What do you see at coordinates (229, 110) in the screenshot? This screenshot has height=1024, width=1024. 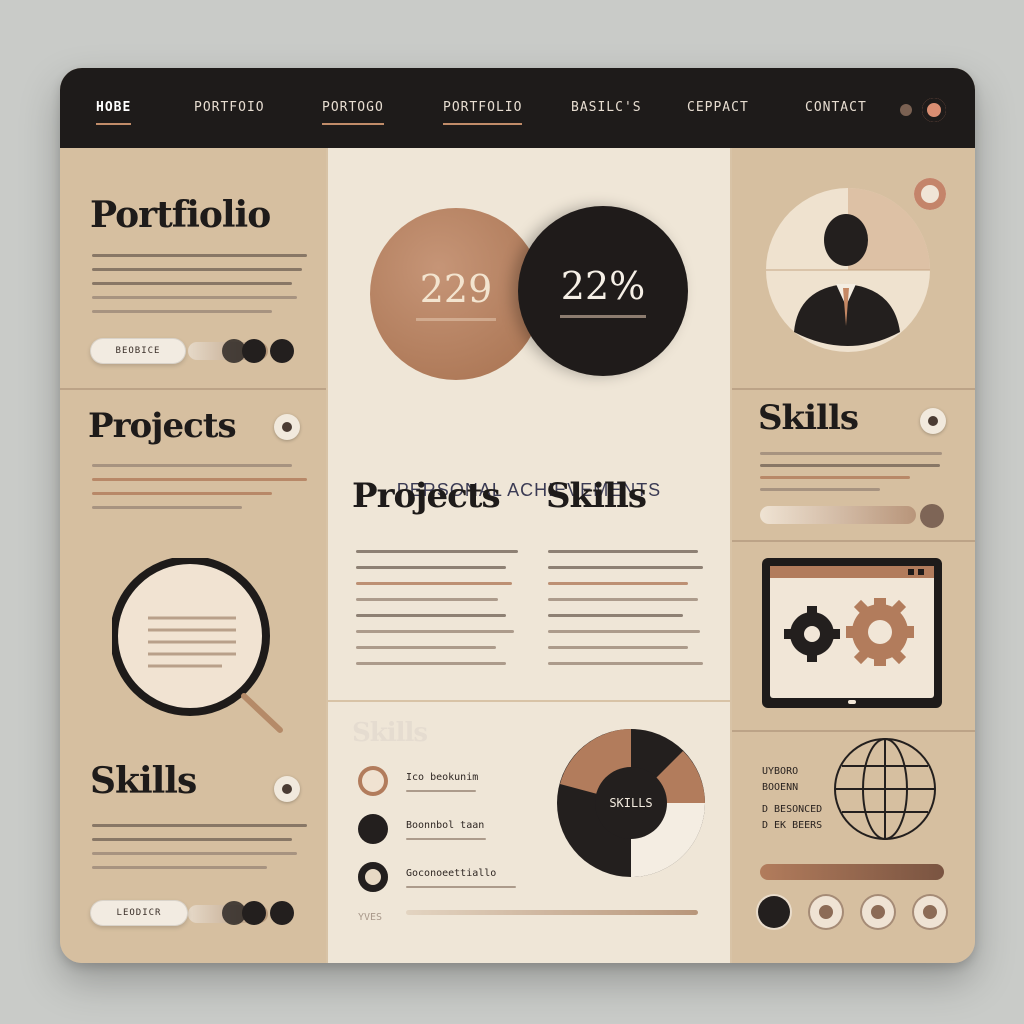 I see `nav-item-portfolio-1: PORTFOIO` at bounding box center [229, 110].